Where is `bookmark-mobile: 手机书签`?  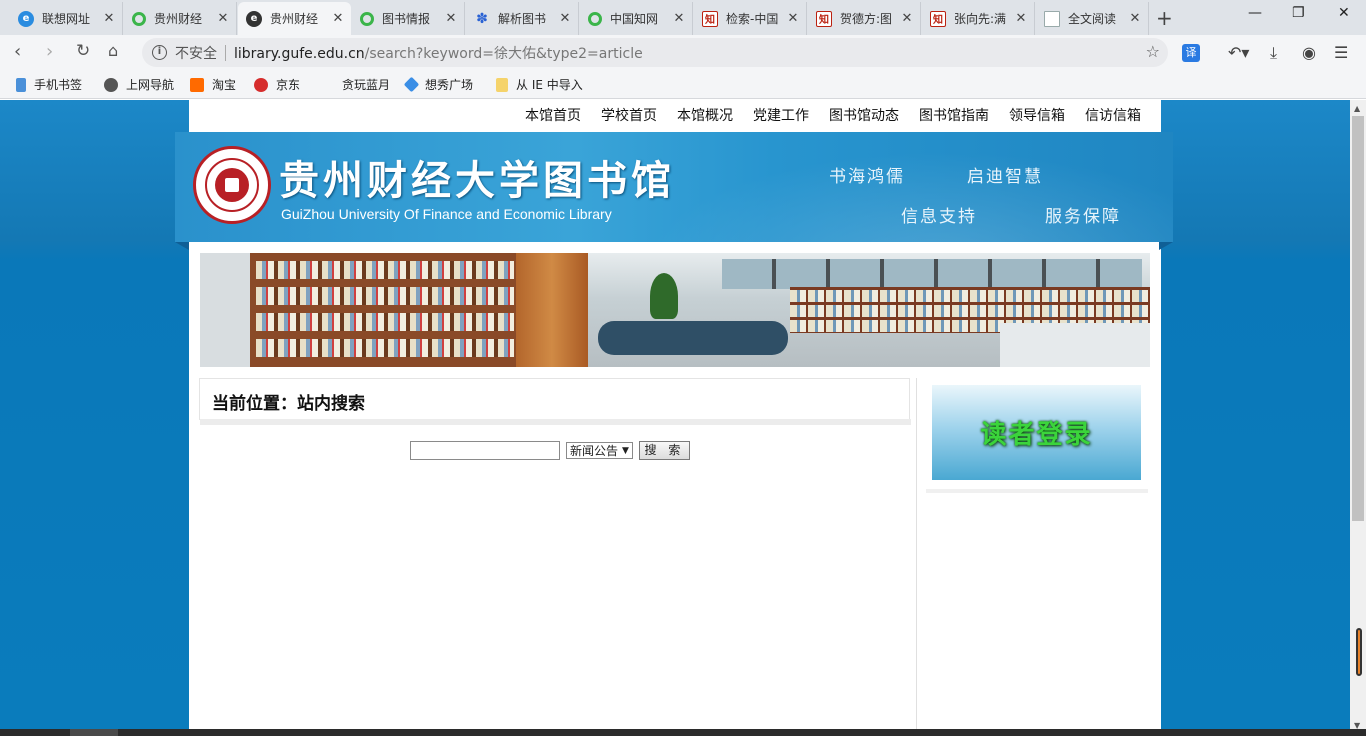
bookmark-mobile: 手机书签 is located at coordinates (49, 84).